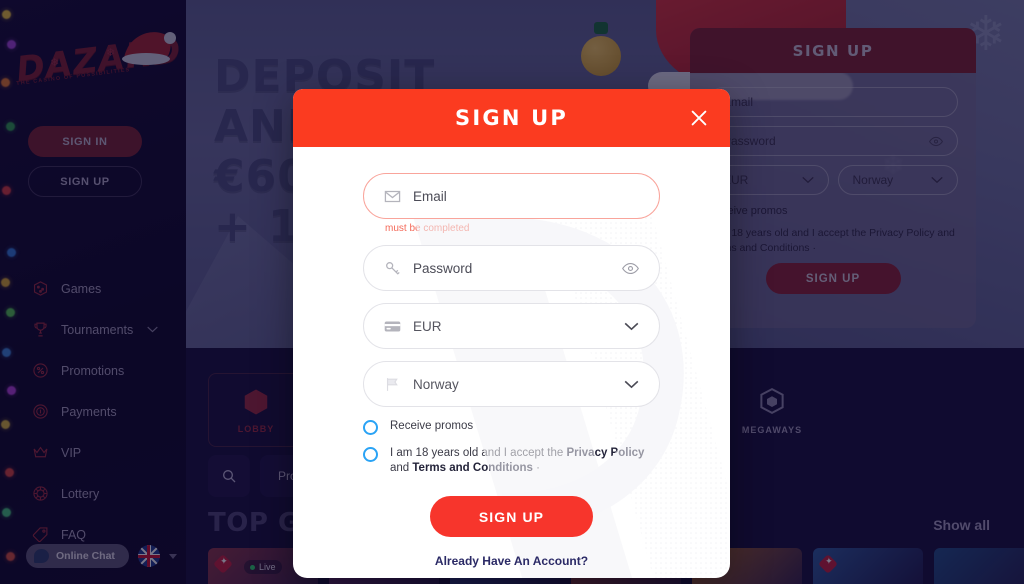  I want to click on flag-icon, so click(392, 384).